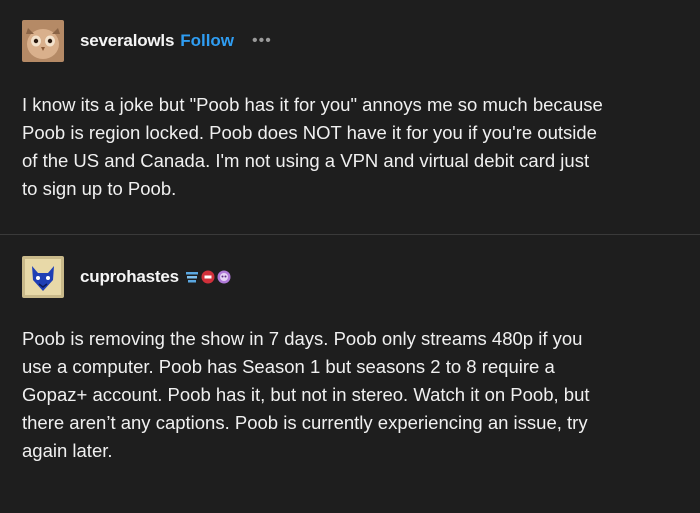 This screenshot has width=700, height=513. Describe the element at coordinates (262, 41) in the screenshot. I see `more-options-icon: •••` at that location.